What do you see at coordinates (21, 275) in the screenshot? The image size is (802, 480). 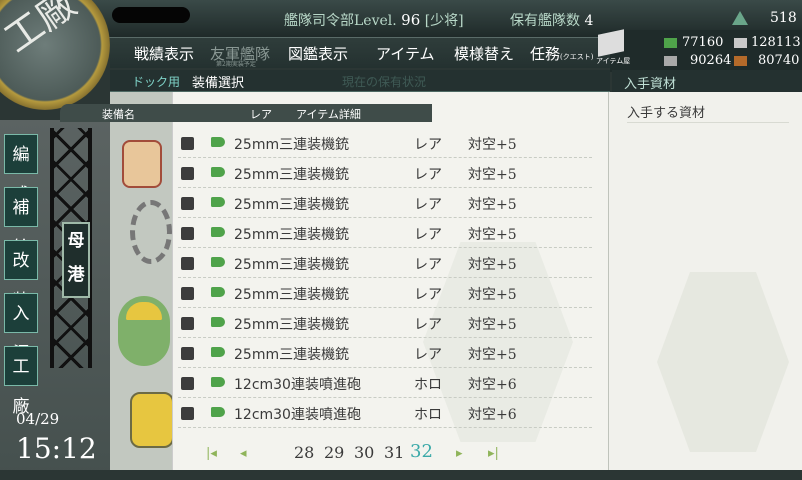 I see `side-remodel: 改装` at bounding box center [21, 275].